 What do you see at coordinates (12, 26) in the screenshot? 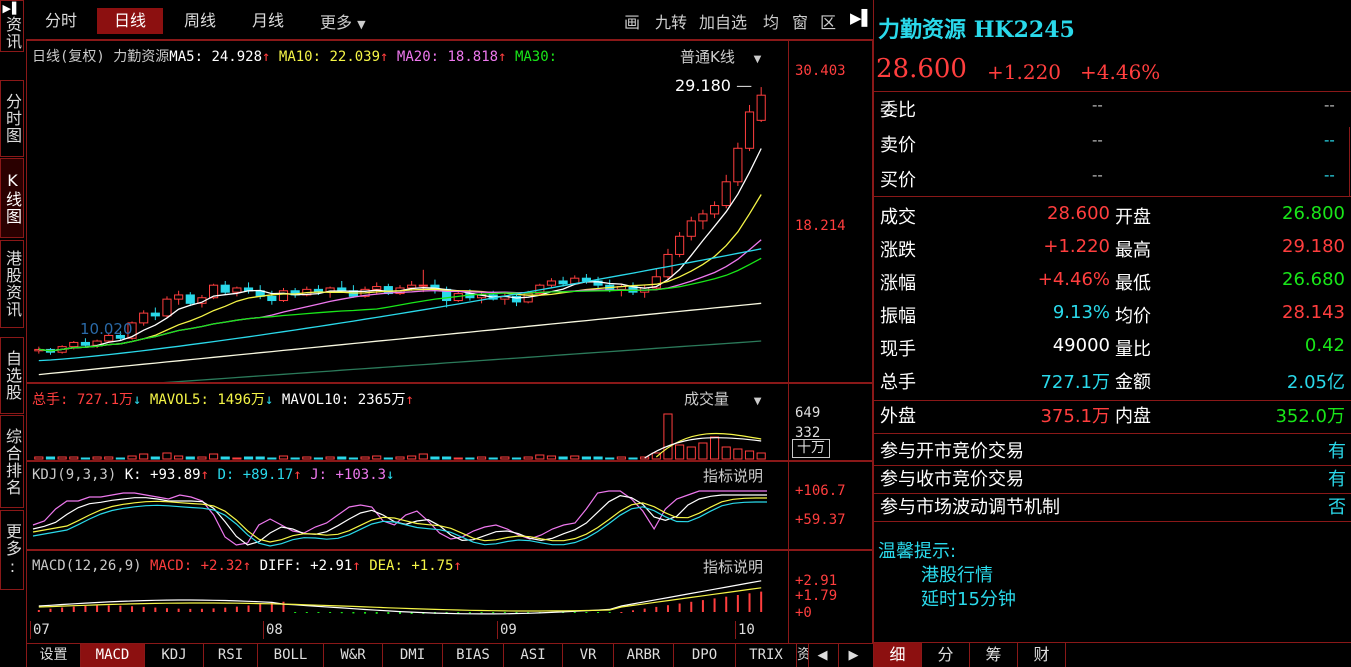
I see `left-tab-0: ▶▌ 资讯` at bounding box center [12, 26].